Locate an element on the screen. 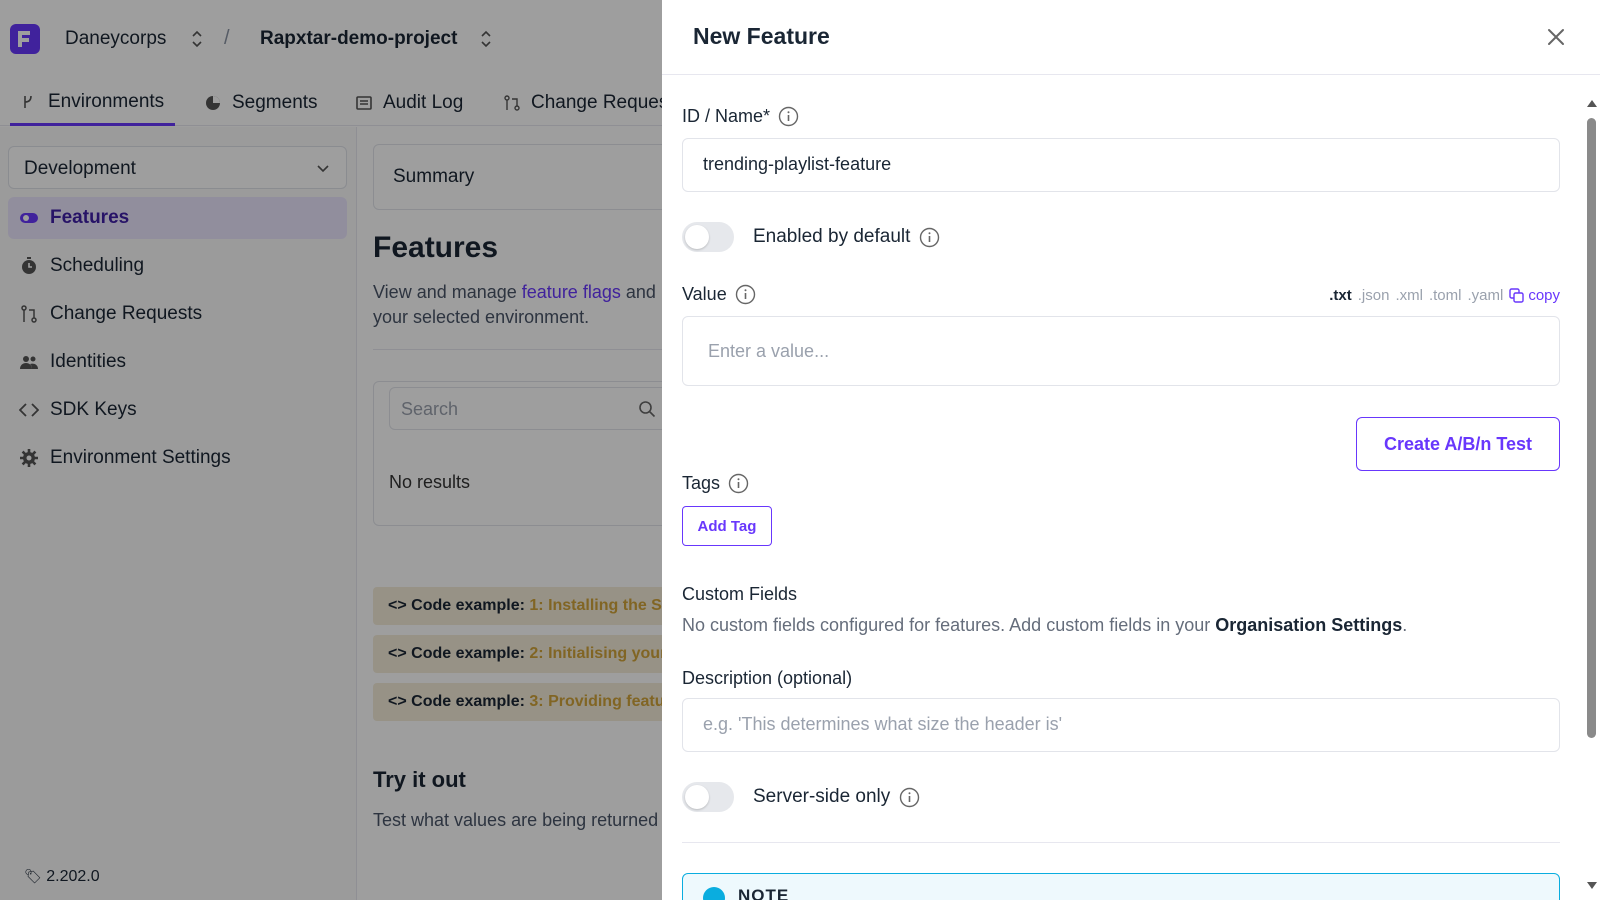 This screenshot has height=900, width=1600. note-title: NOTE is located at coordinates (764, 893).